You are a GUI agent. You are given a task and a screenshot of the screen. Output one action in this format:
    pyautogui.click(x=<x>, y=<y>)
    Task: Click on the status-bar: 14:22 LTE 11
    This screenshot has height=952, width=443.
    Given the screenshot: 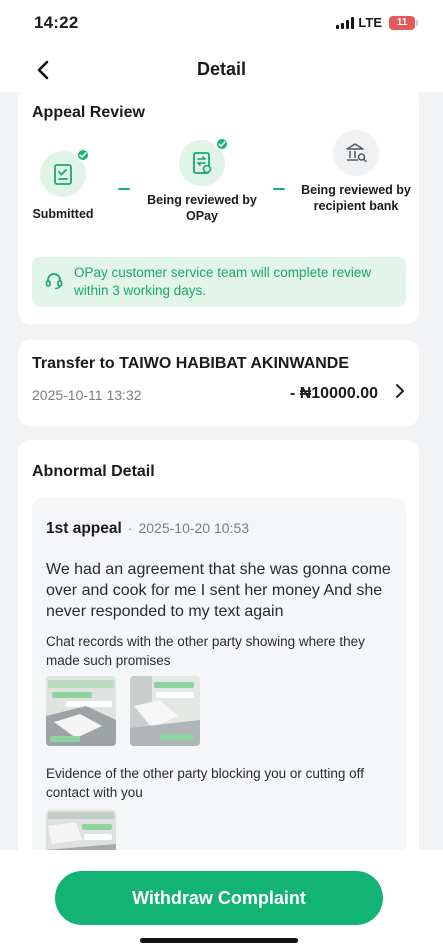 What is the action you would take?
    pyautogui.click(x=221, y=23)
    